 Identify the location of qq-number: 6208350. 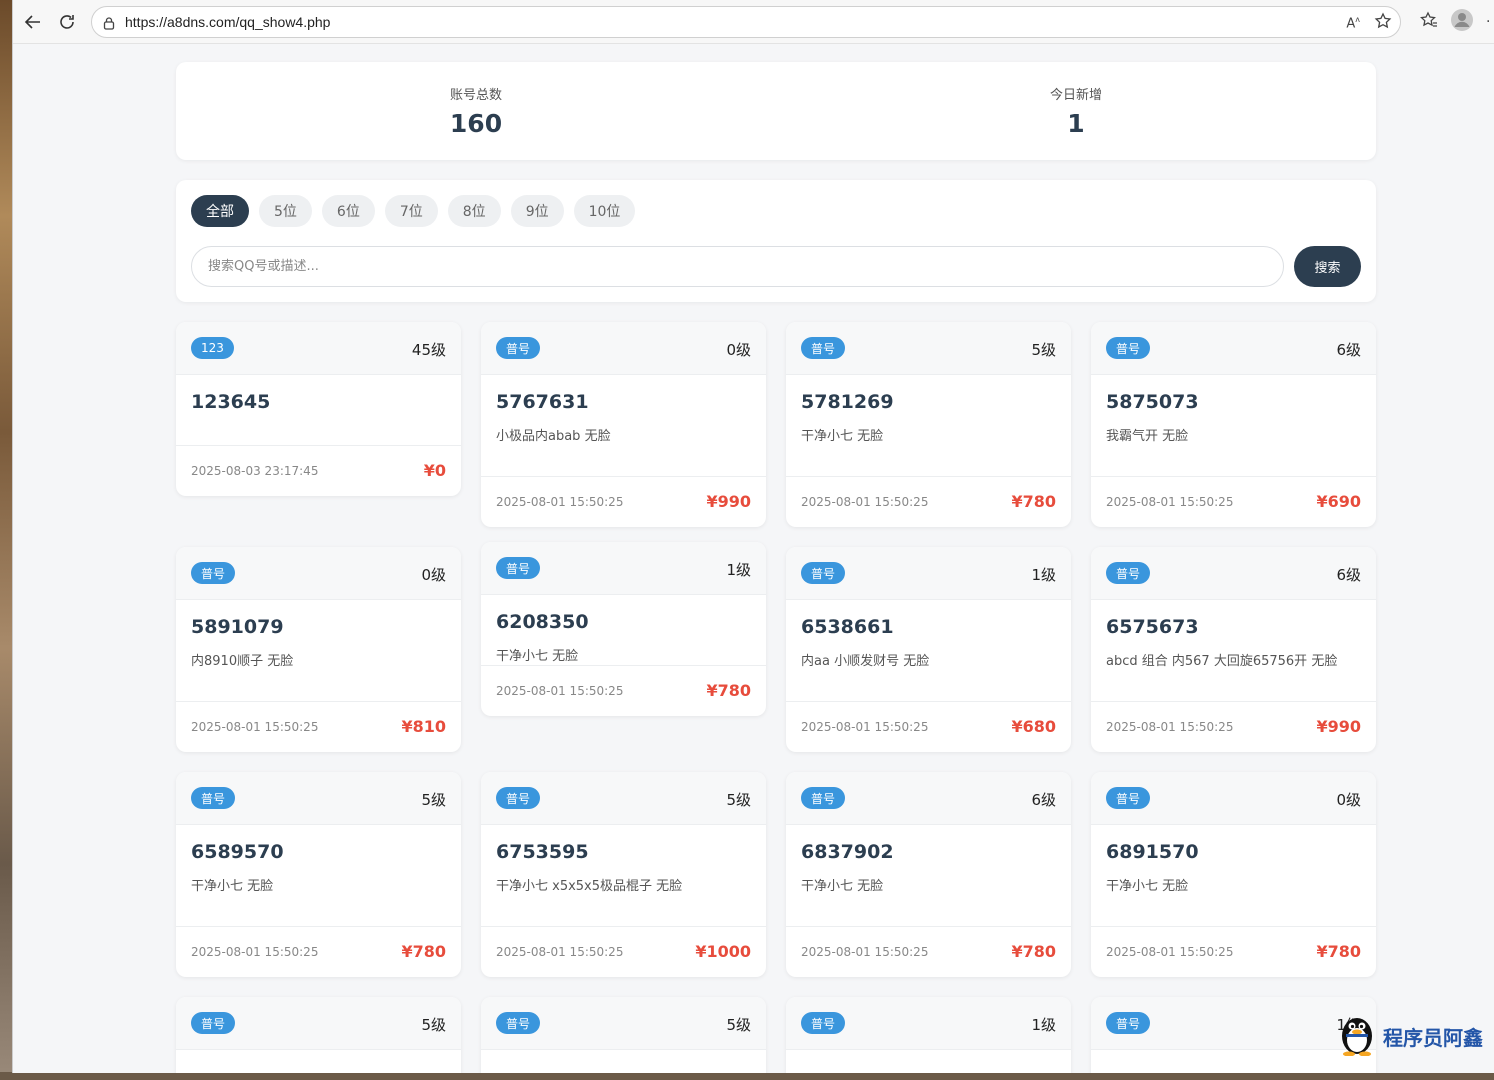
(542, 622).